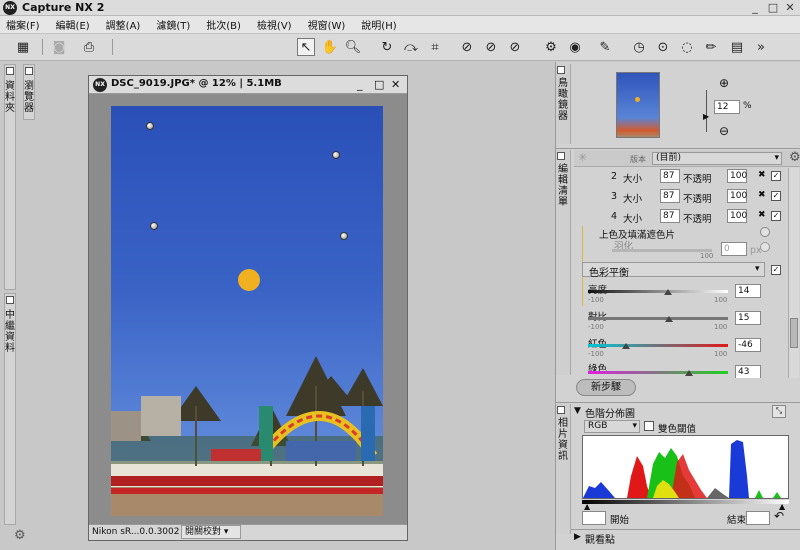 The image size is (800, 550). Describe the element at coordinates (687, 47) in the screenshot. I see `lasso-tool-icon: ◌` at that location.